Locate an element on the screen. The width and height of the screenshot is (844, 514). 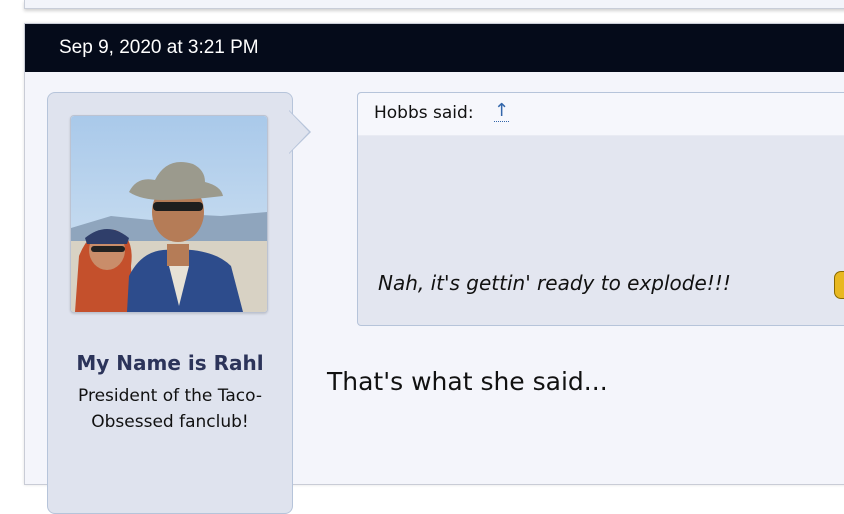
user-panel-pointer-fill is located at coordinates (299, 132).